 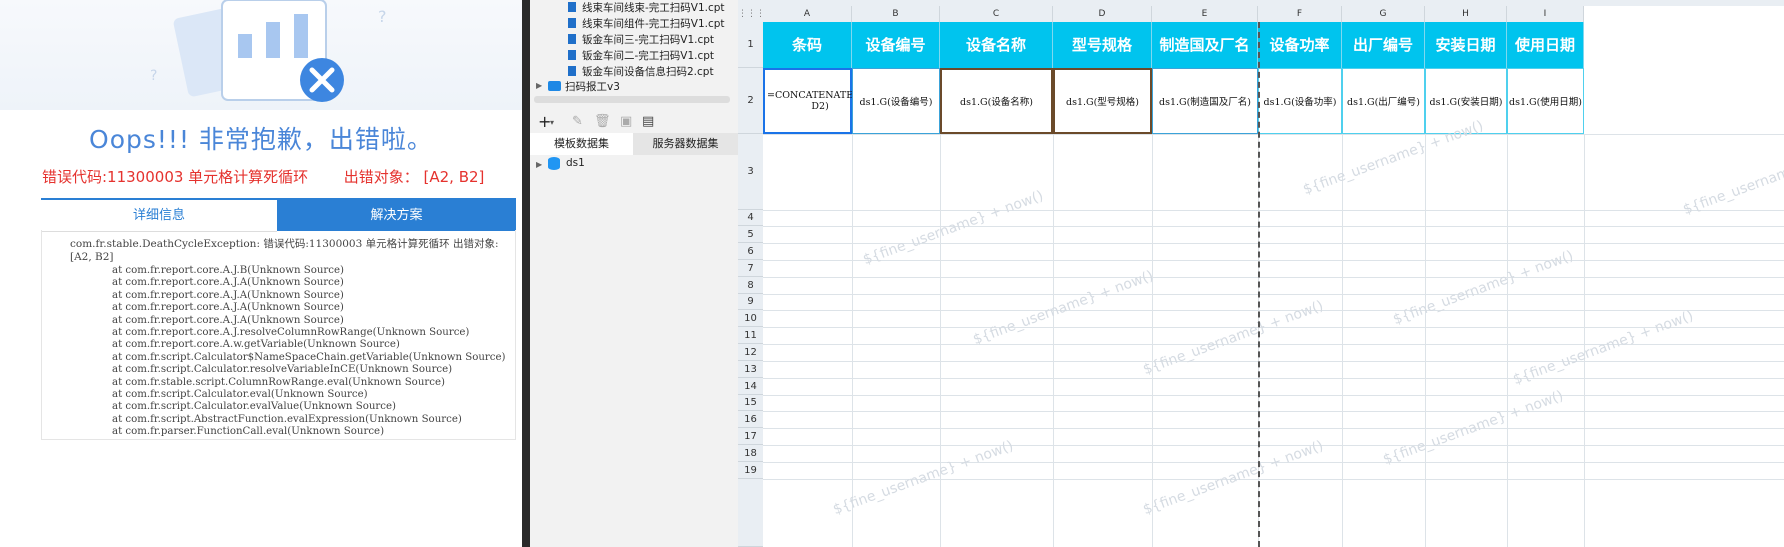 What do you see at coordinates (750, 45) in the screenshot?
I see `row-header: 1` at bounding box center [750, 45].